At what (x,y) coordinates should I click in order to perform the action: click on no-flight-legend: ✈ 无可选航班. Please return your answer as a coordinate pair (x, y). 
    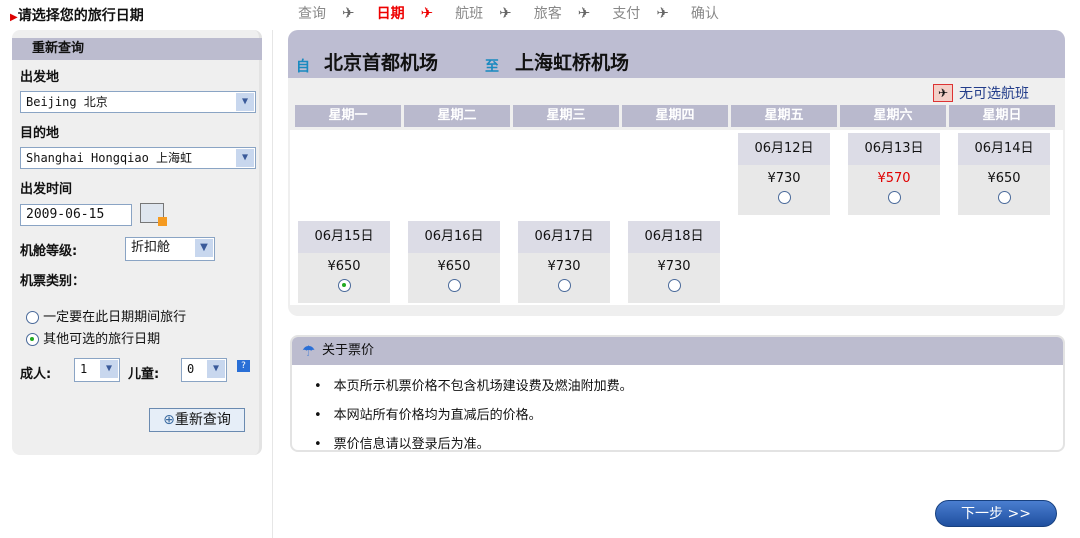
    Looking at the image, I should click on (981, 93).